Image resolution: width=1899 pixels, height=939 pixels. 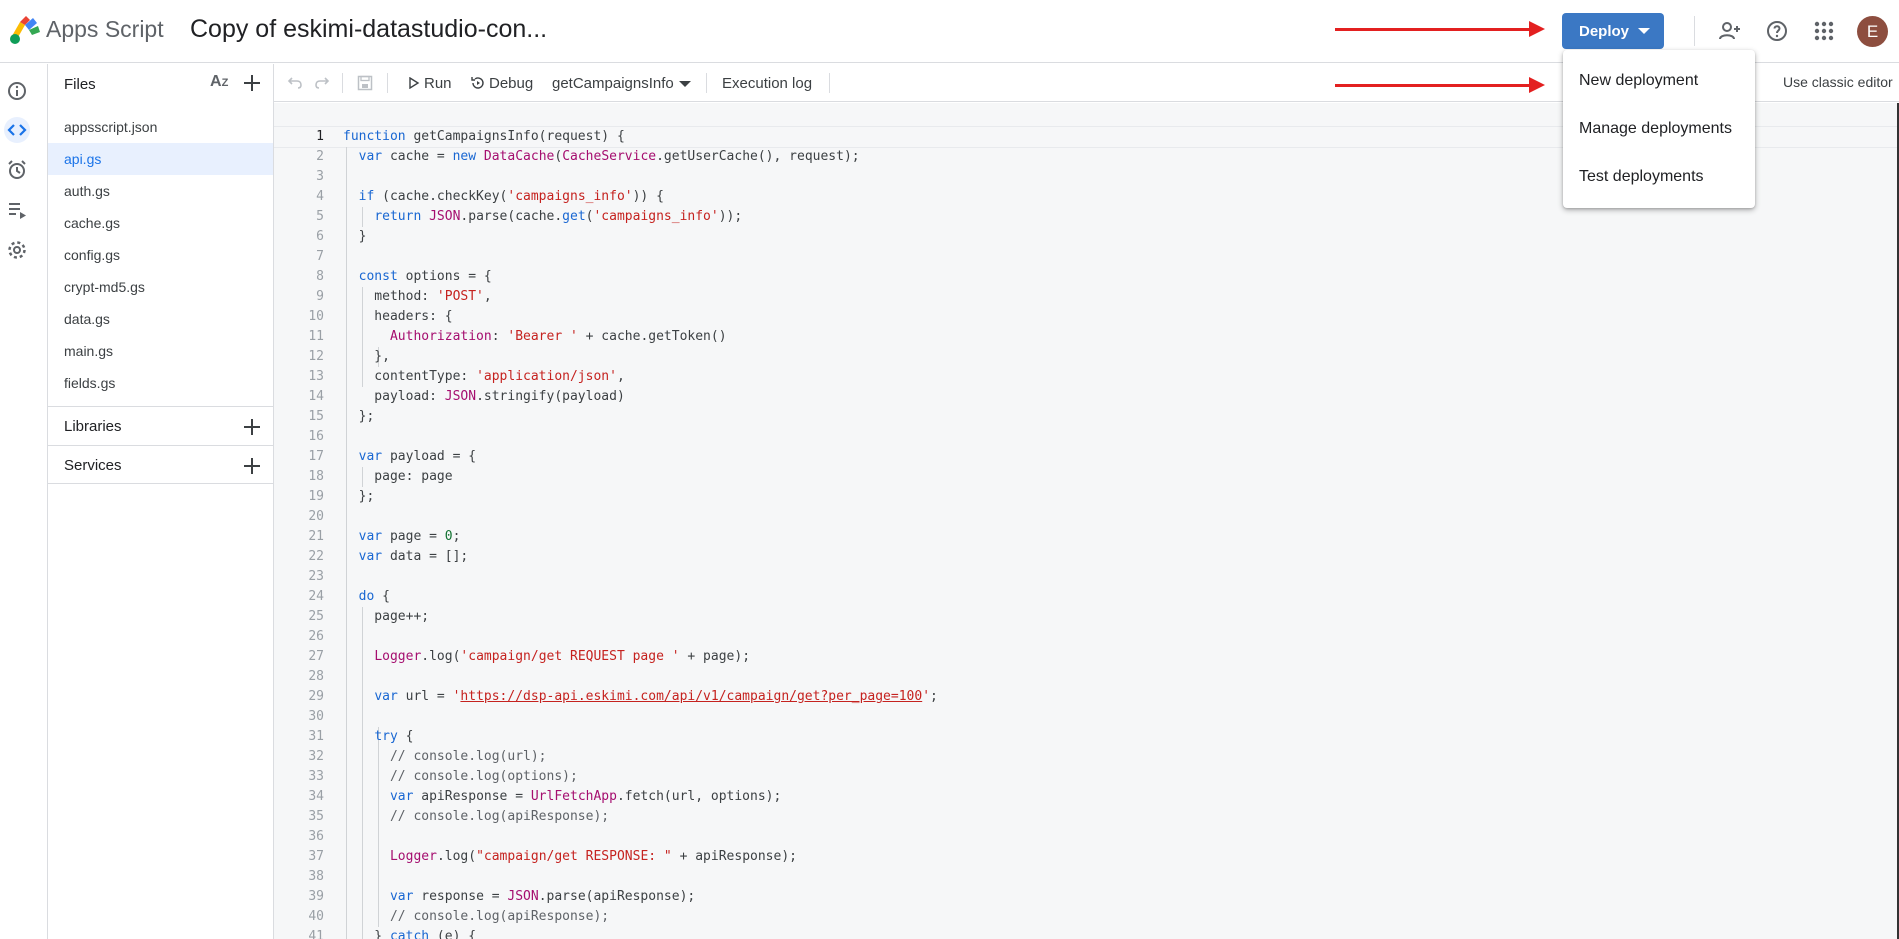 What do you see at coordinates (160, 159) in the screenshot?
I see `file-item-active: api.gs` at bounding box center [160, 159].